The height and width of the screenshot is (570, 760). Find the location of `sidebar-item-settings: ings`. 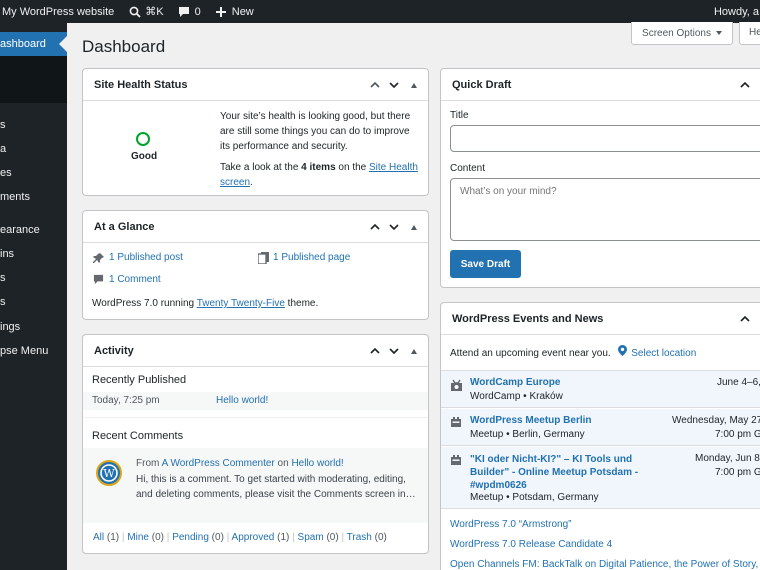

sidebar-item-settings: ings is located at coordinates (33, 327).